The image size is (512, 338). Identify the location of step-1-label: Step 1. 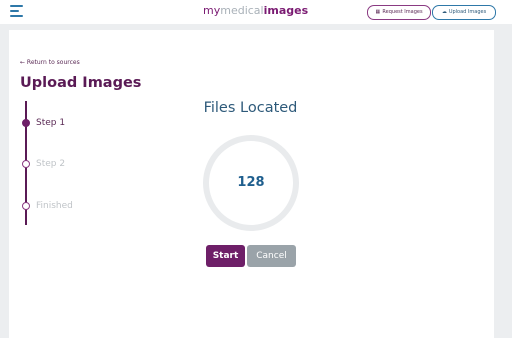
(51, 123).